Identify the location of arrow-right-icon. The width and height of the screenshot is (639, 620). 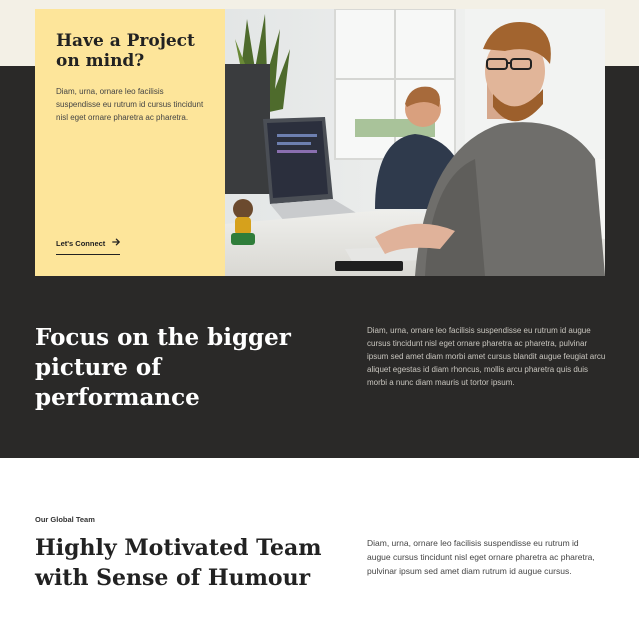
(116, 243).